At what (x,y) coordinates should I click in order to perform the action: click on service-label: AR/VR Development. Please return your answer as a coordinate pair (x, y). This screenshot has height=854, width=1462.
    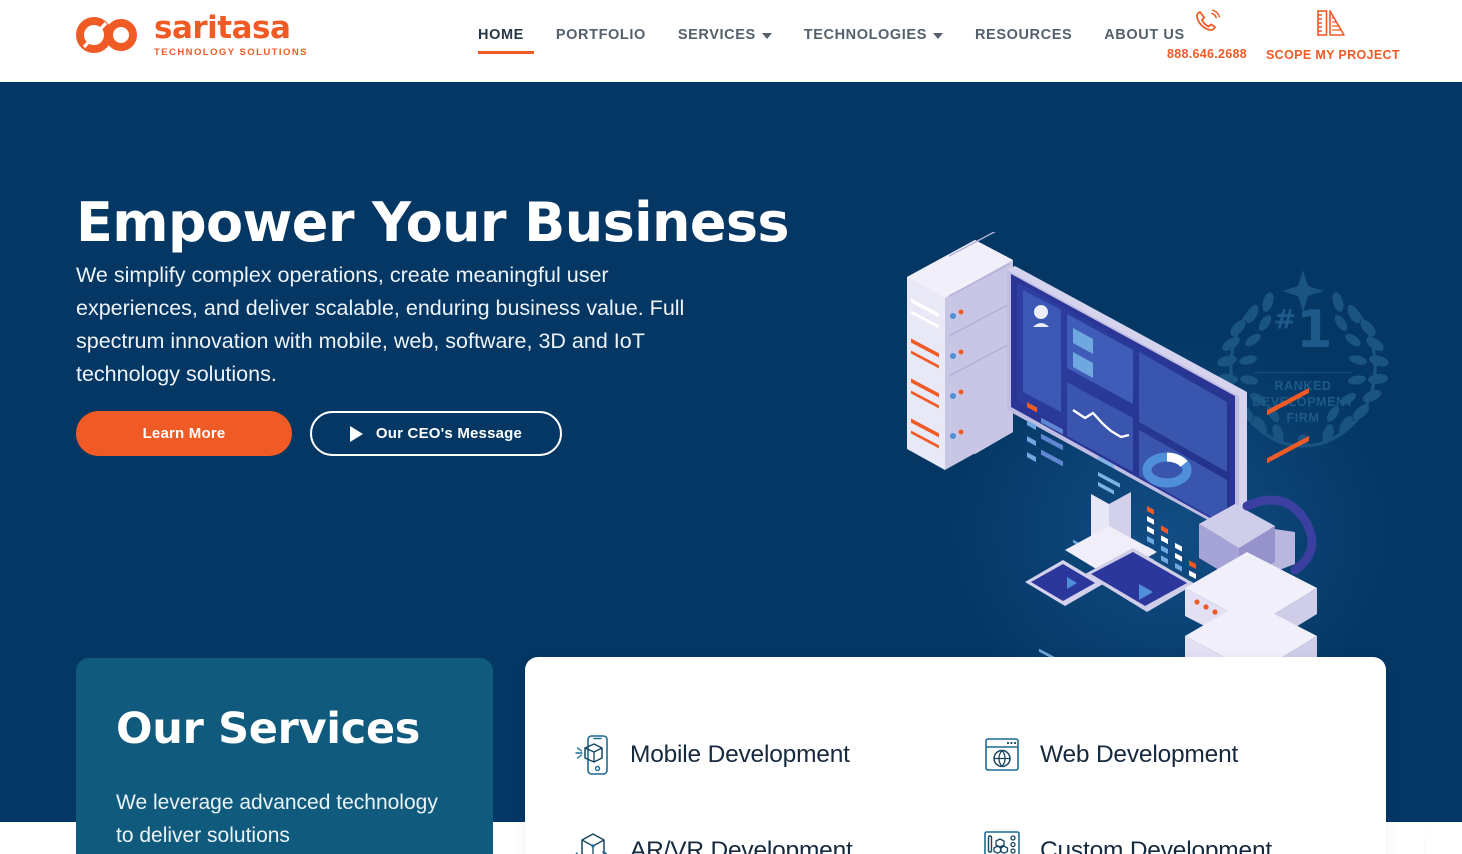
    Looking at the image, I should click on (741, 845).